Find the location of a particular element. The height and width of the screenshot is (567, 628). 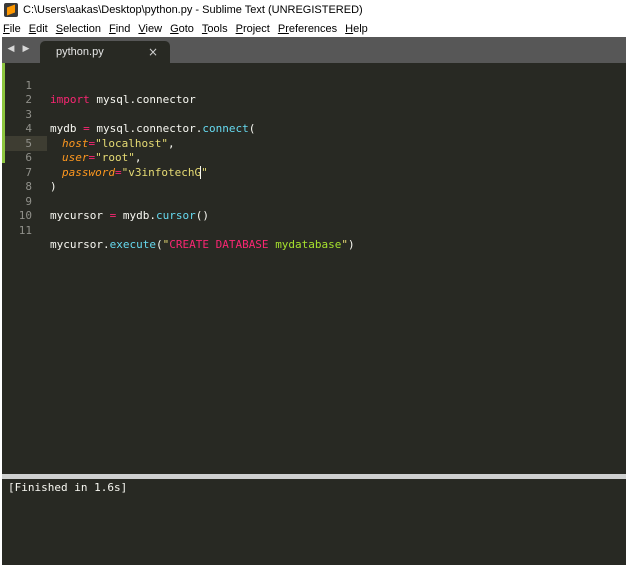

menu-goto: Goto is located at coordinates (182, 29).